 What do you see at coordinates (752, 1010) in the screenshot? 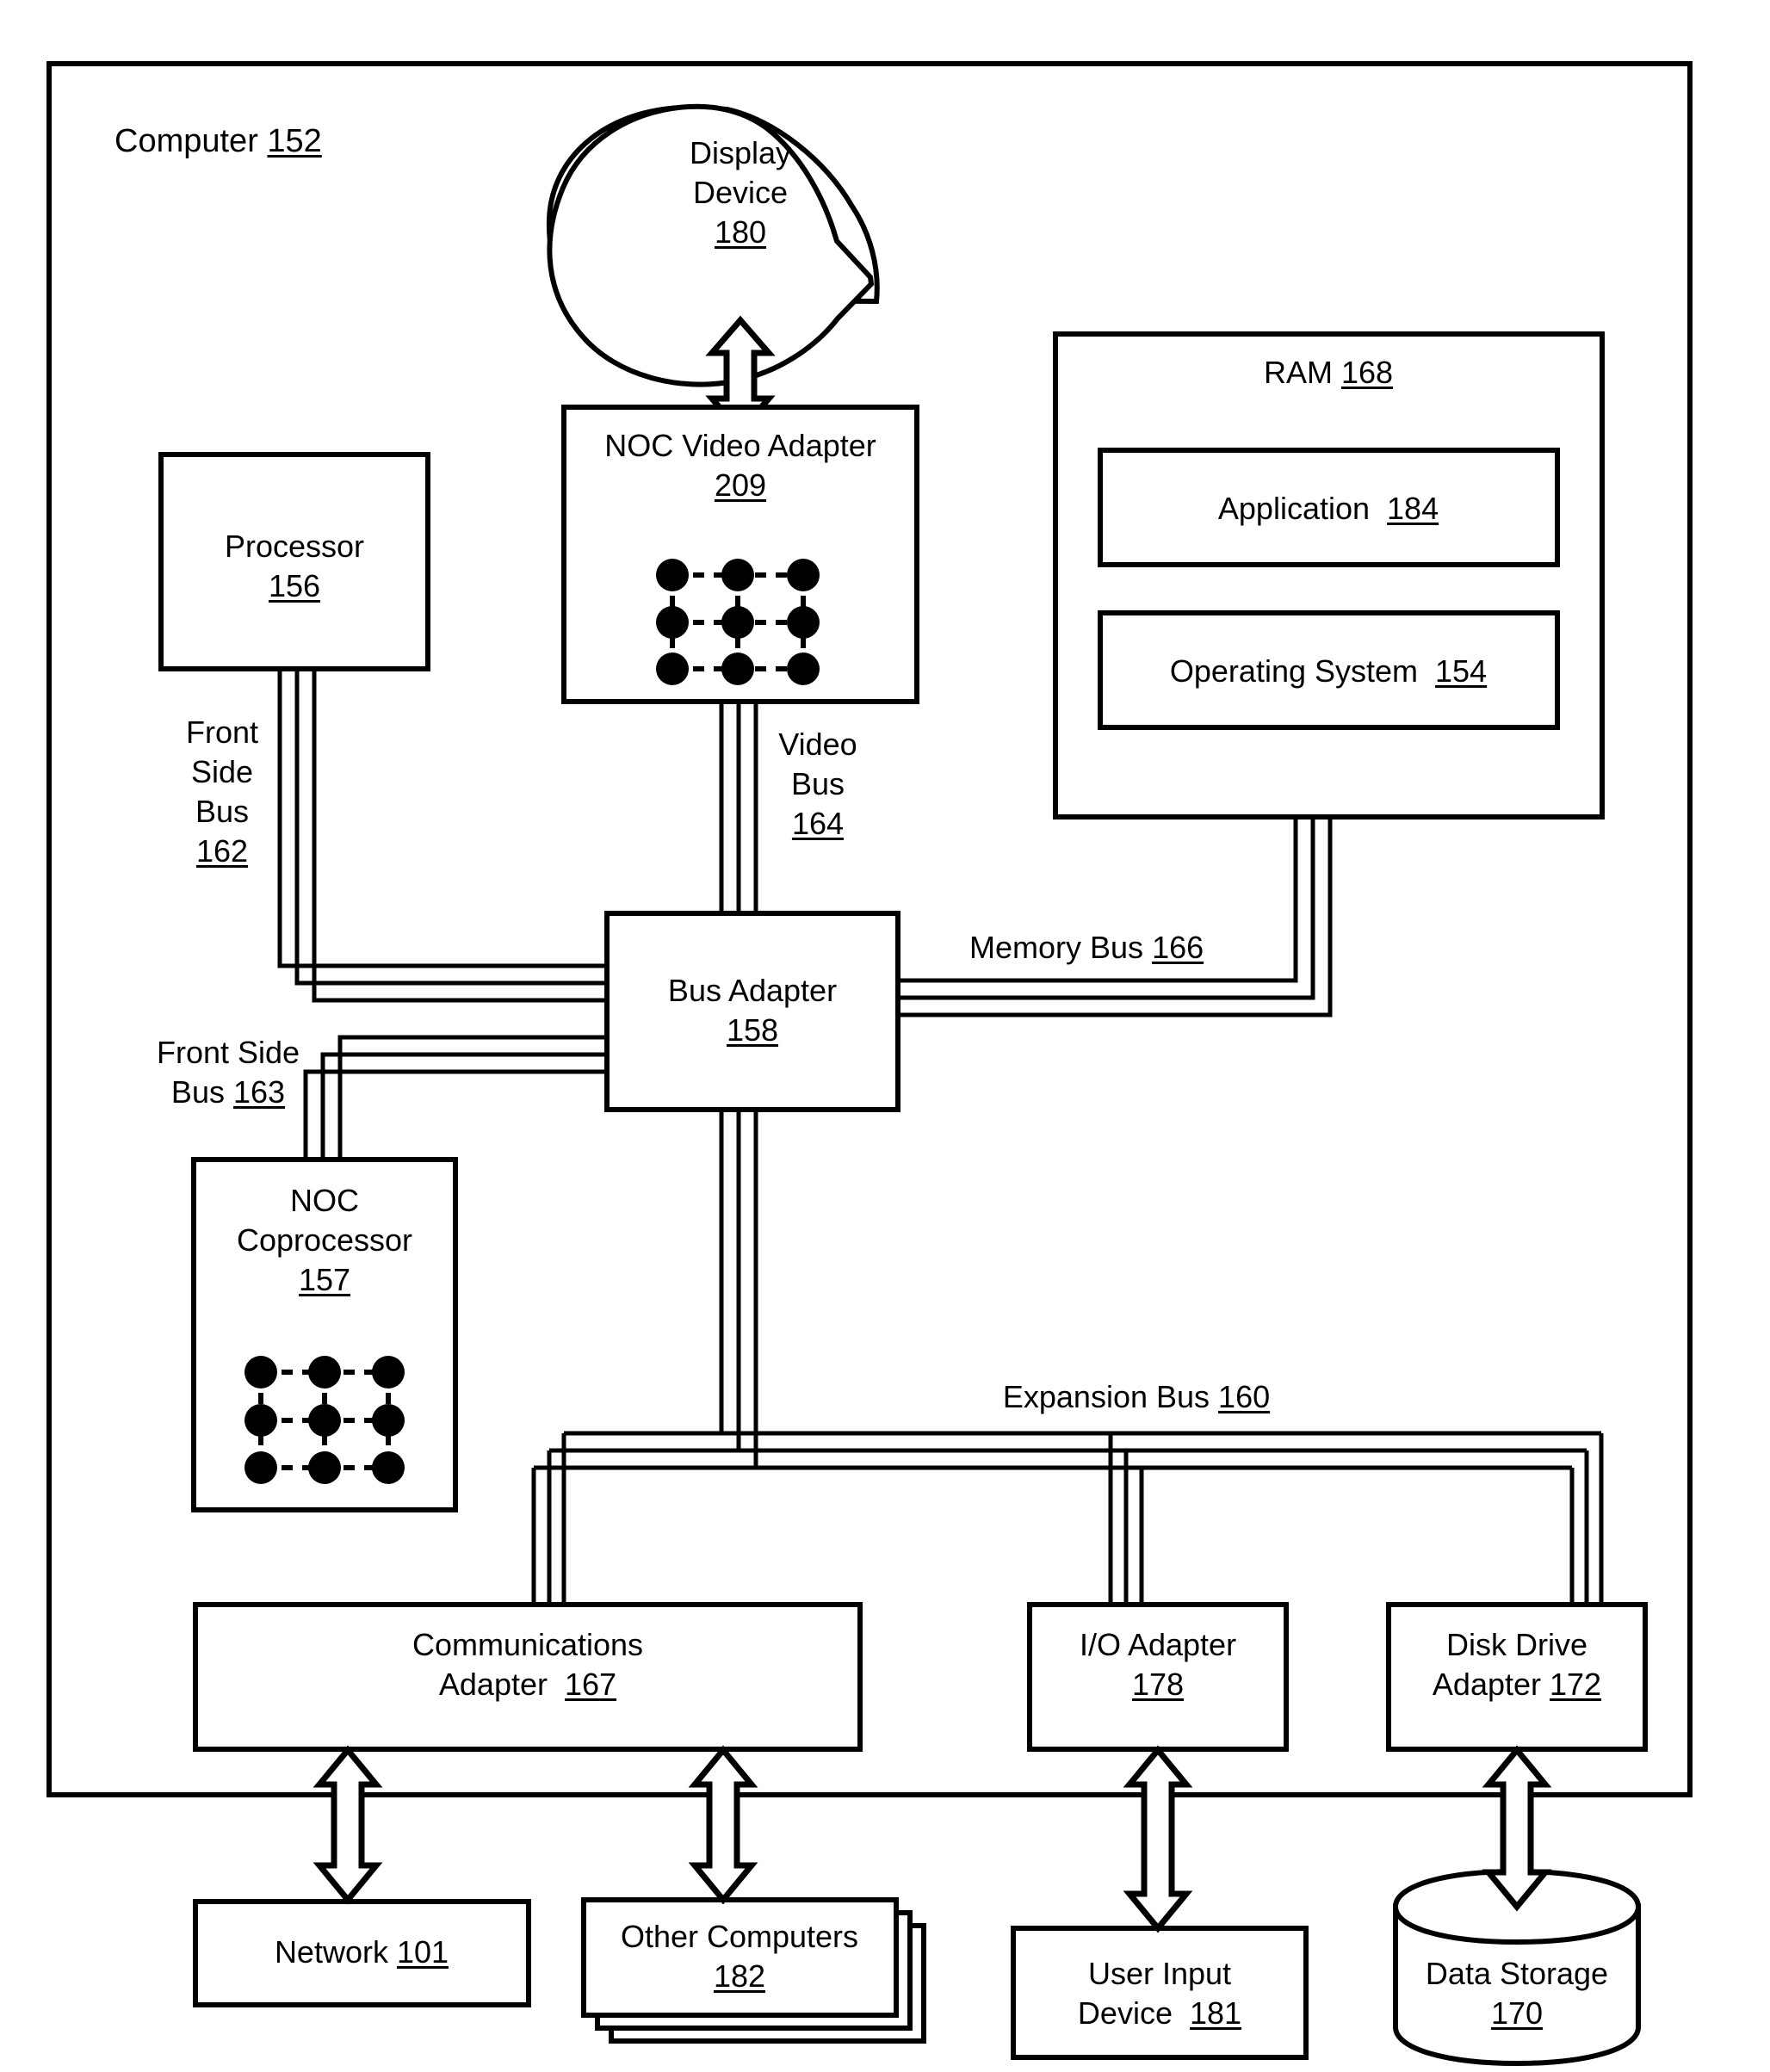
I see `bus-adapter-label: Bus Adapter 158` at bounding box center [752, 1010].